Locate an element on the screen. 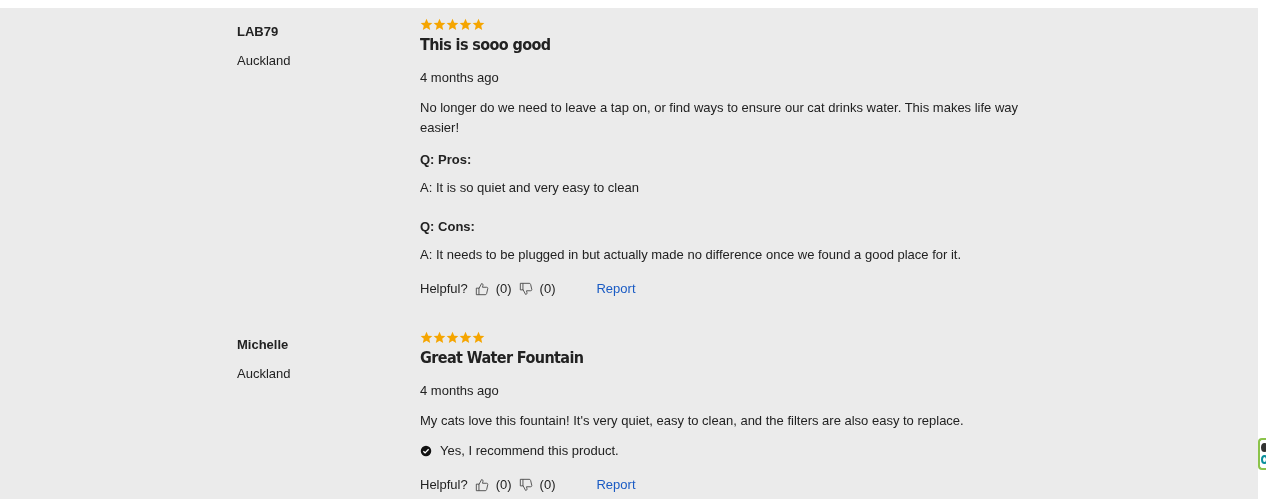  review-title: Great Water Fountain is located at coordinates (502, 358).